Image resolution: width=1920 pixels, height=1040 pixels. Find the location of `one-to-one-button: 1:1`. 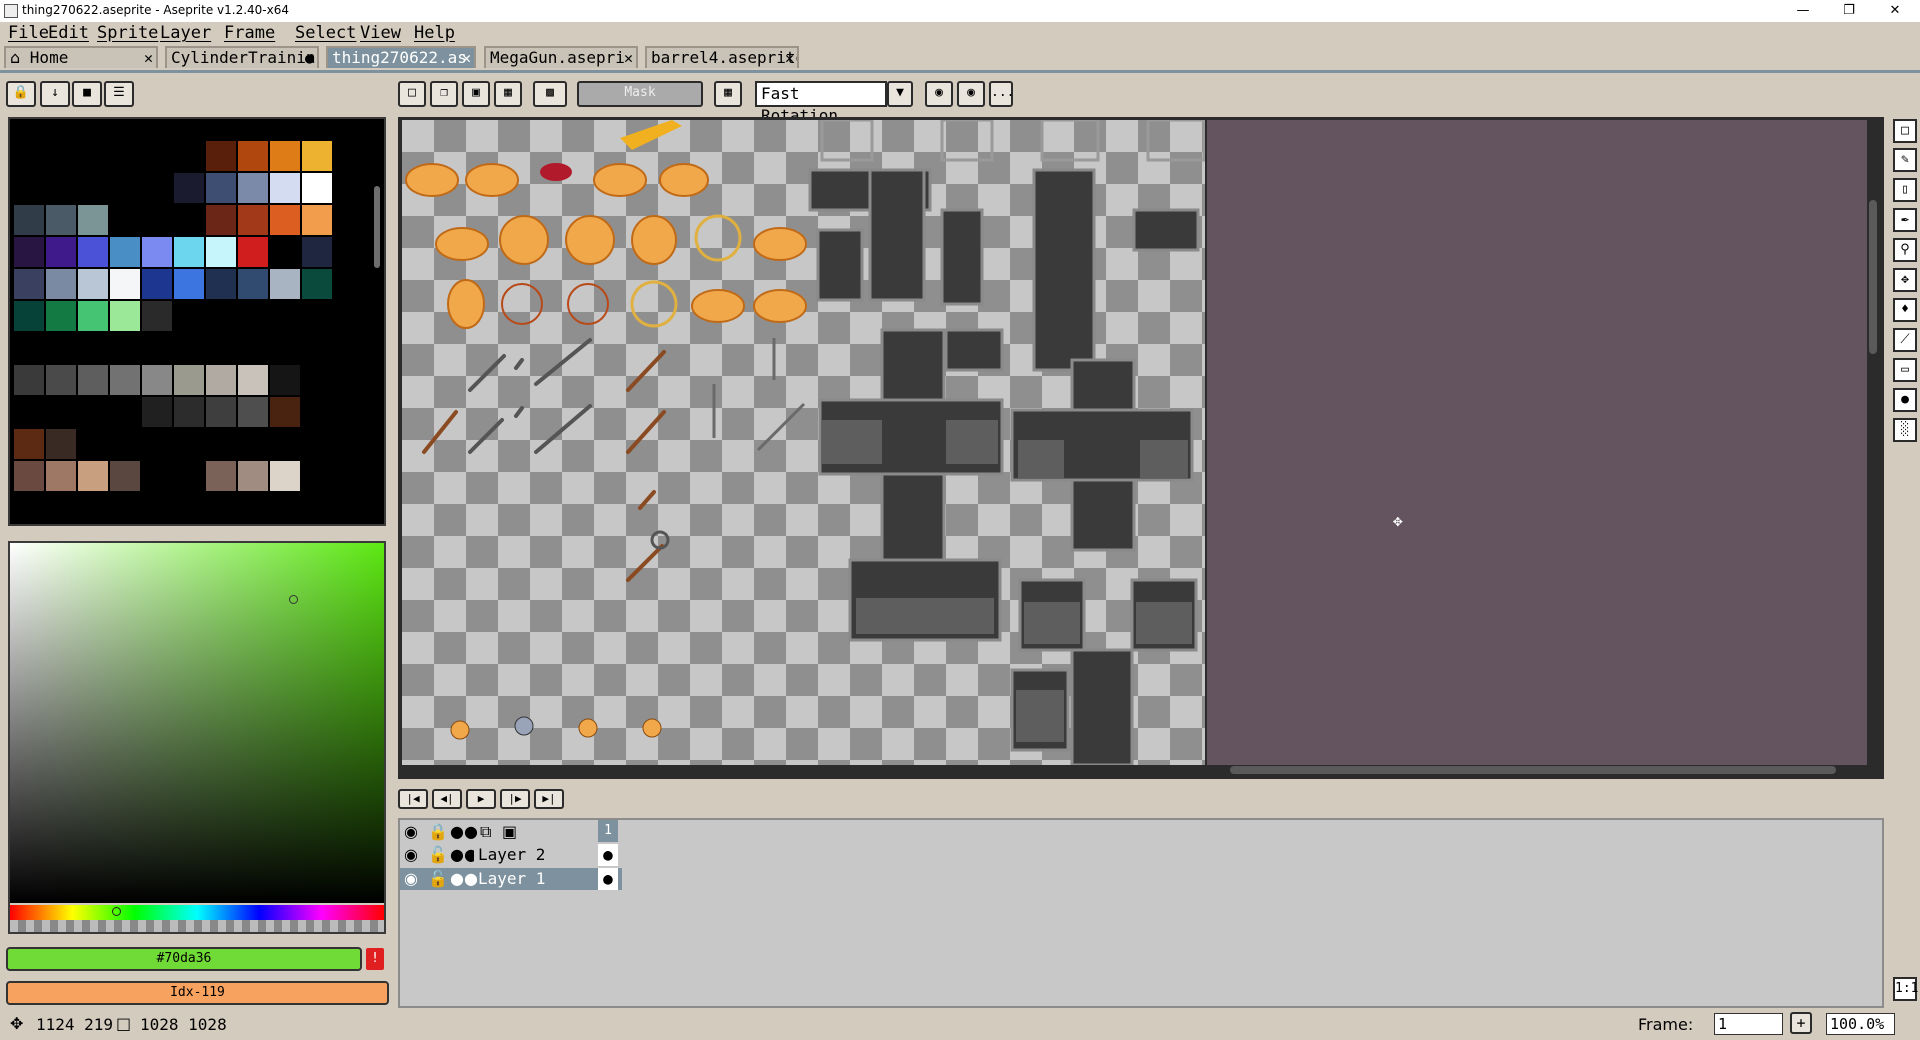

one-to-one-button: 1:1 is located at coordinates (1905, 989).